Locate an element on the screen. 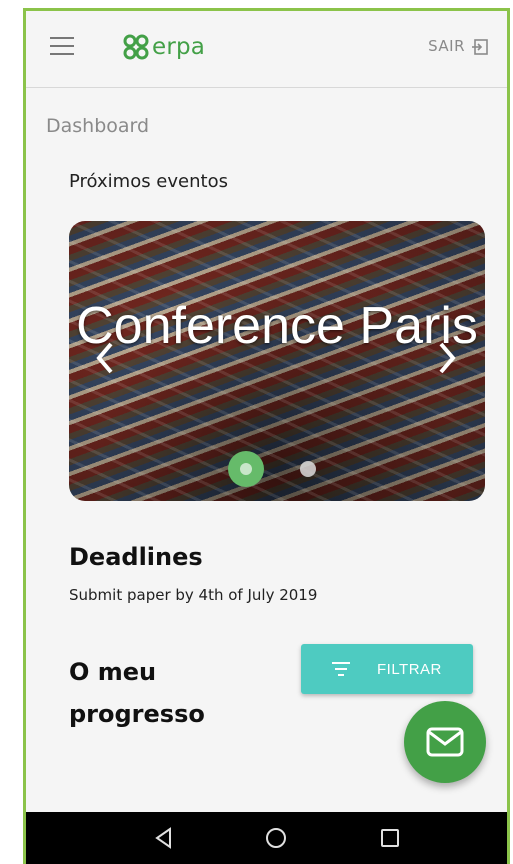 This screenshot has height=864, width=513. breadcrumb: Dashboard is located at coordinates (98, 126).